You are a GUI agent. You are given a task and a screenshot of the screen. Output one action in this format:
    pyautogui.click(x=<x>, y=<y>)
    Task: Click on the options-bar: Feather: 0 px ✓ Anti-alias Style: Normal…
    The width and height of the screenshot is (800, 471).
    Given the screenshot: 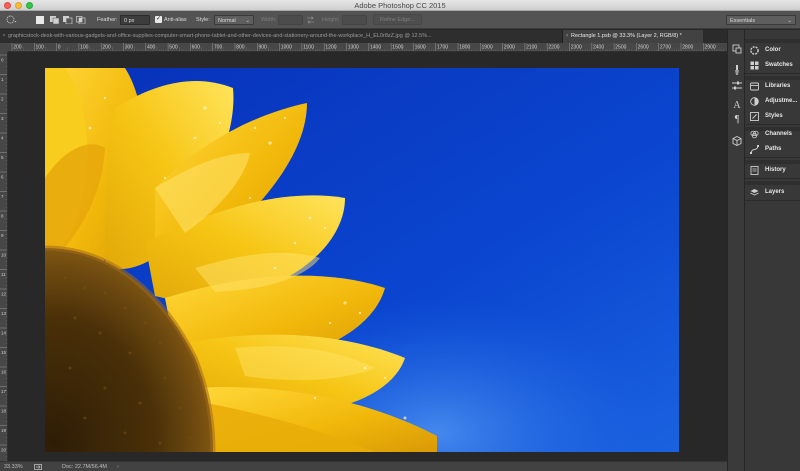 What is the action you would take?
    pyautogui.click(x=400, y=20)
    